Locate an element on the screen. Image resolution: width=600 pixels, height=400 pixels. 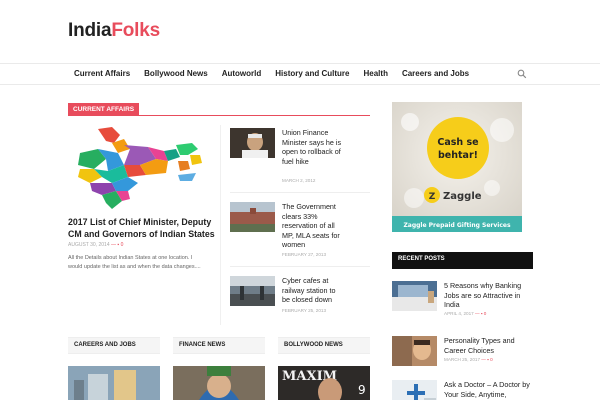
site-logo: IndiaFolks is located at coordinates (114, 31).